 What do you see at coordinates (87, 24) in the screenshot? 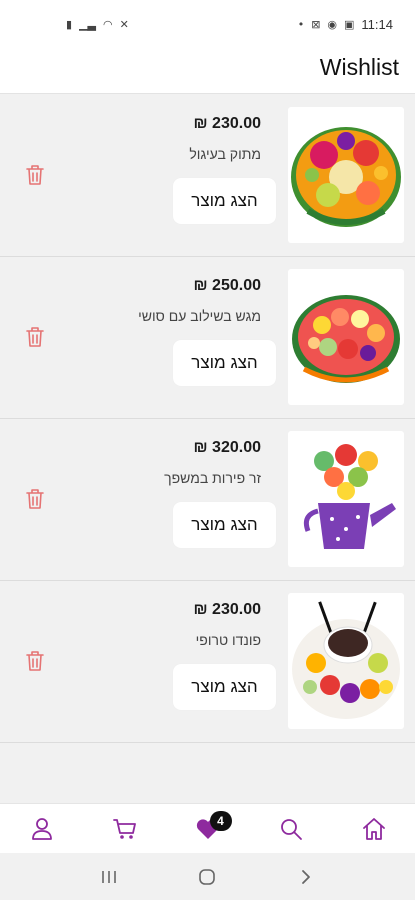
I see `signal-icon: ▁▃` at bounding box center [87, 24].